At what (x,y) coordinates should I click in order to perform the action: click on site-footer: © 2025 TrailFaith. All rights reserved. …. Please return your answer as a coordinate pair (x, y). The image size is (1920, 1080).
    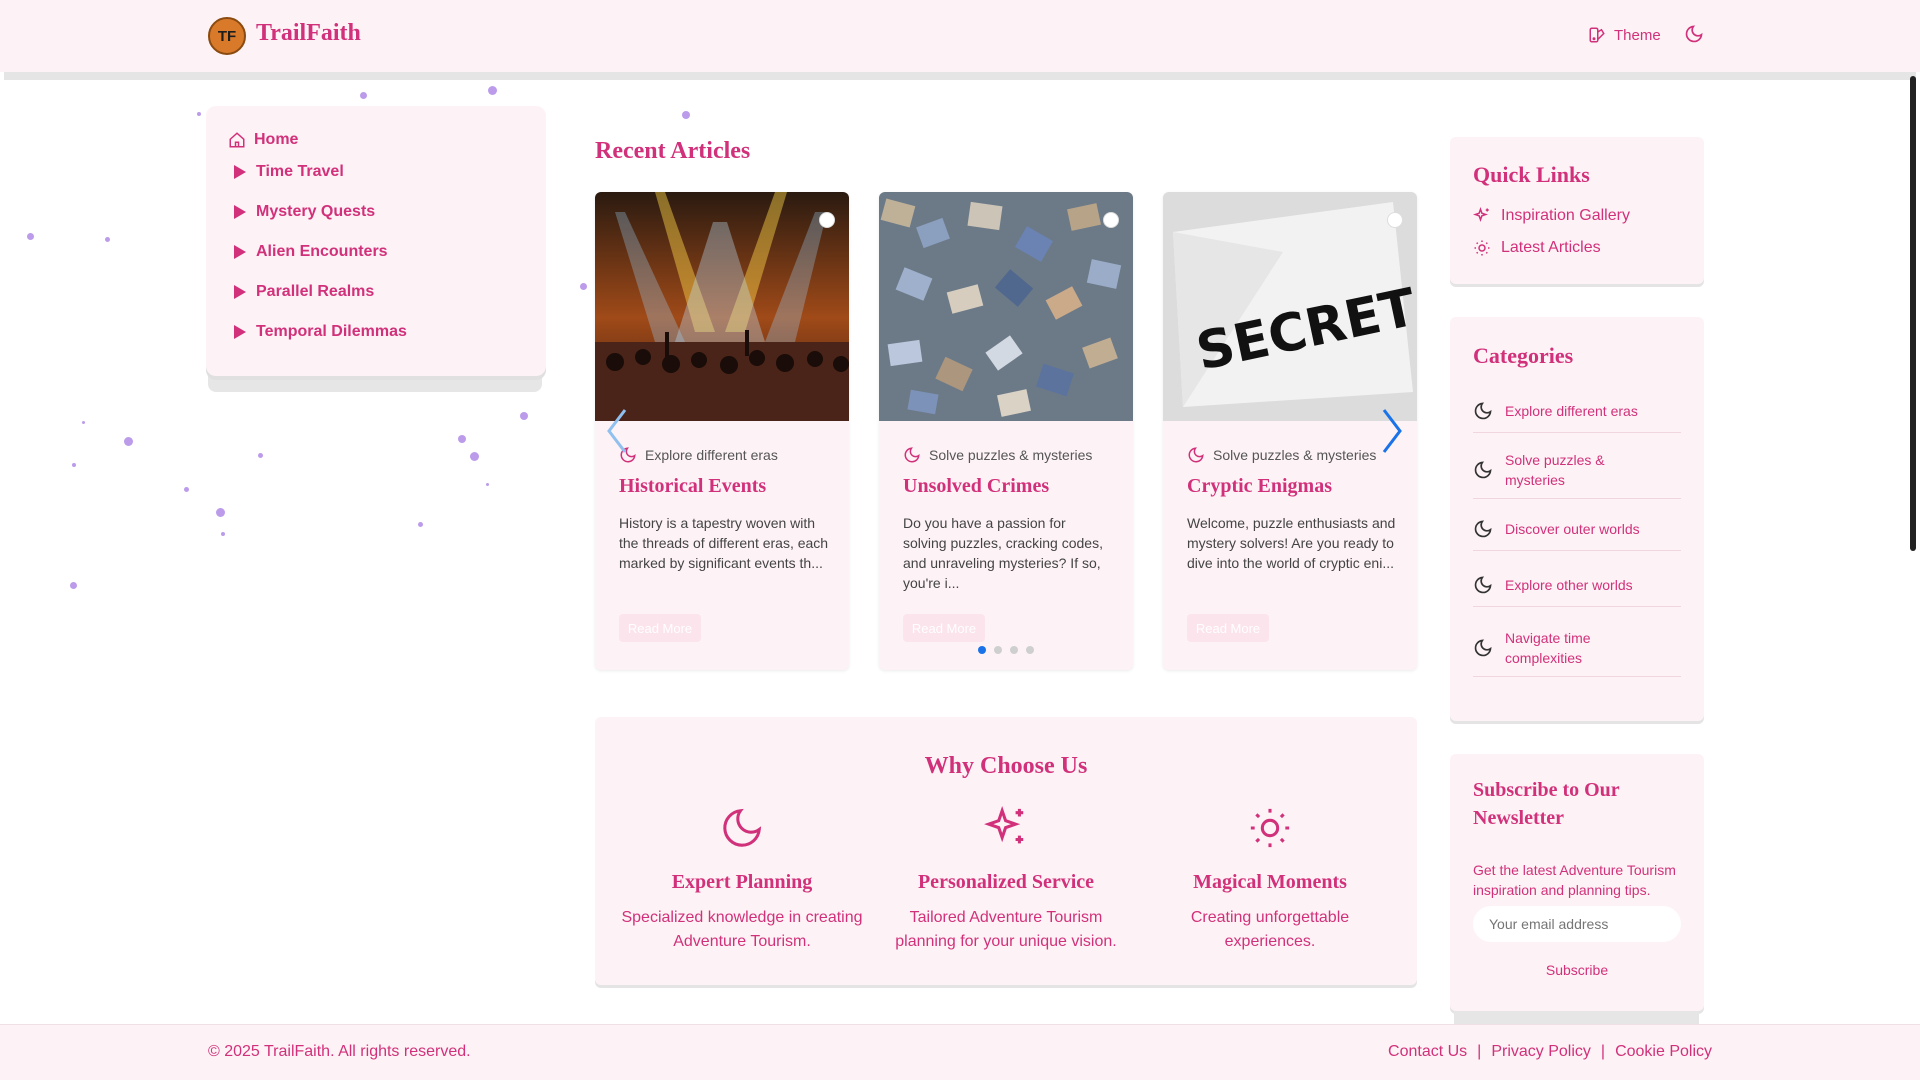
    Looking at the image, I should click on (960, 1052).